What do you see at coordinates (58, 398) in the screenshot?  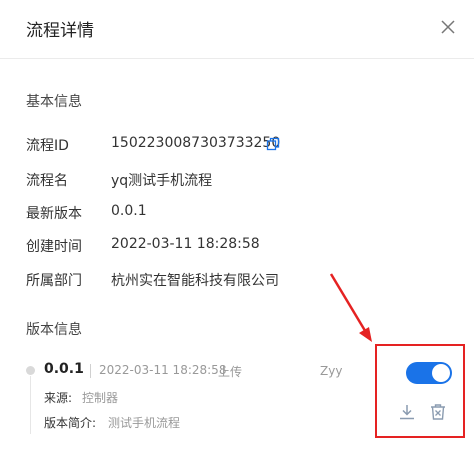 I see `source-label: 来源:` at bounding box center [58, 398].